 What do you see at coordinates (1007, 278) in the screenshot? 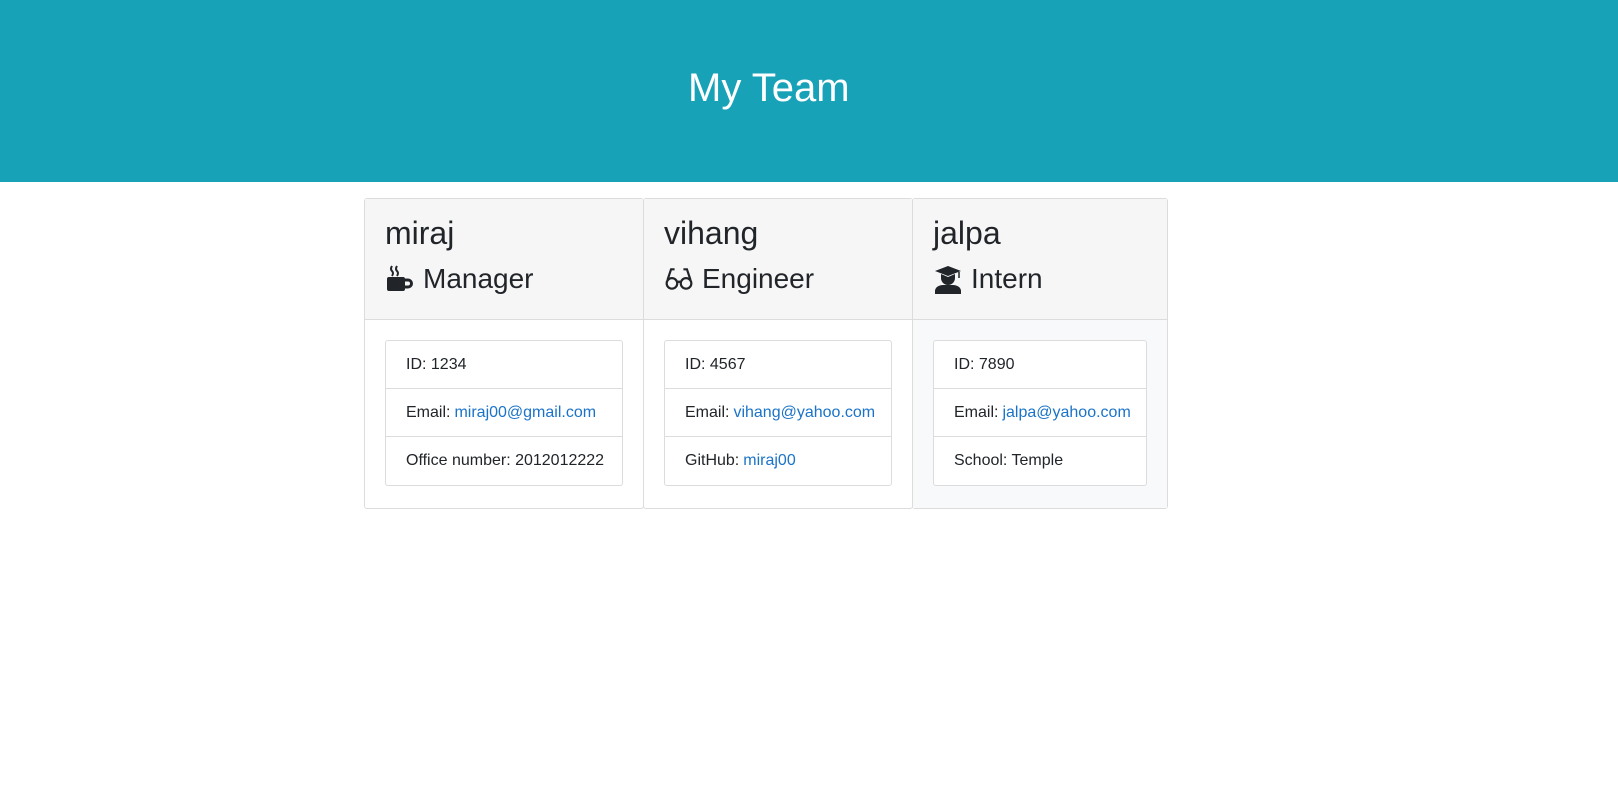
I see `role-label: Intern` at bounding box center [1007, 278].